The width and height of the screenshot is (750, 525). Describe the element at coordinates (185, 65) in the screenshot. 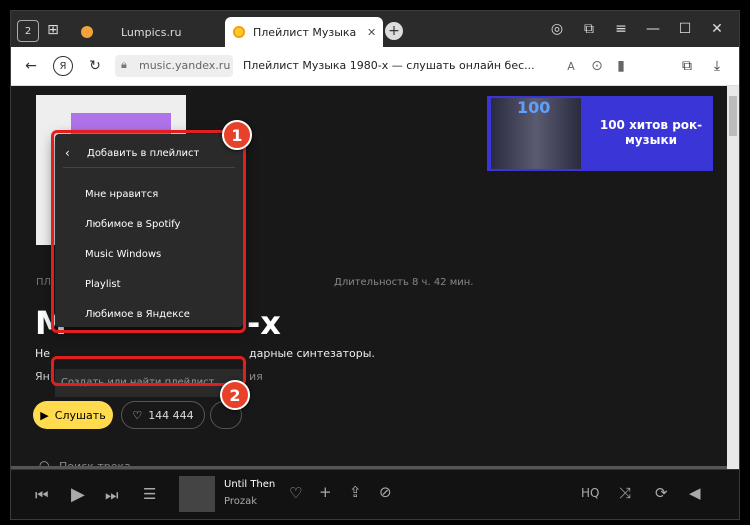

I see `address-host: music.yandex.ru` at that location.